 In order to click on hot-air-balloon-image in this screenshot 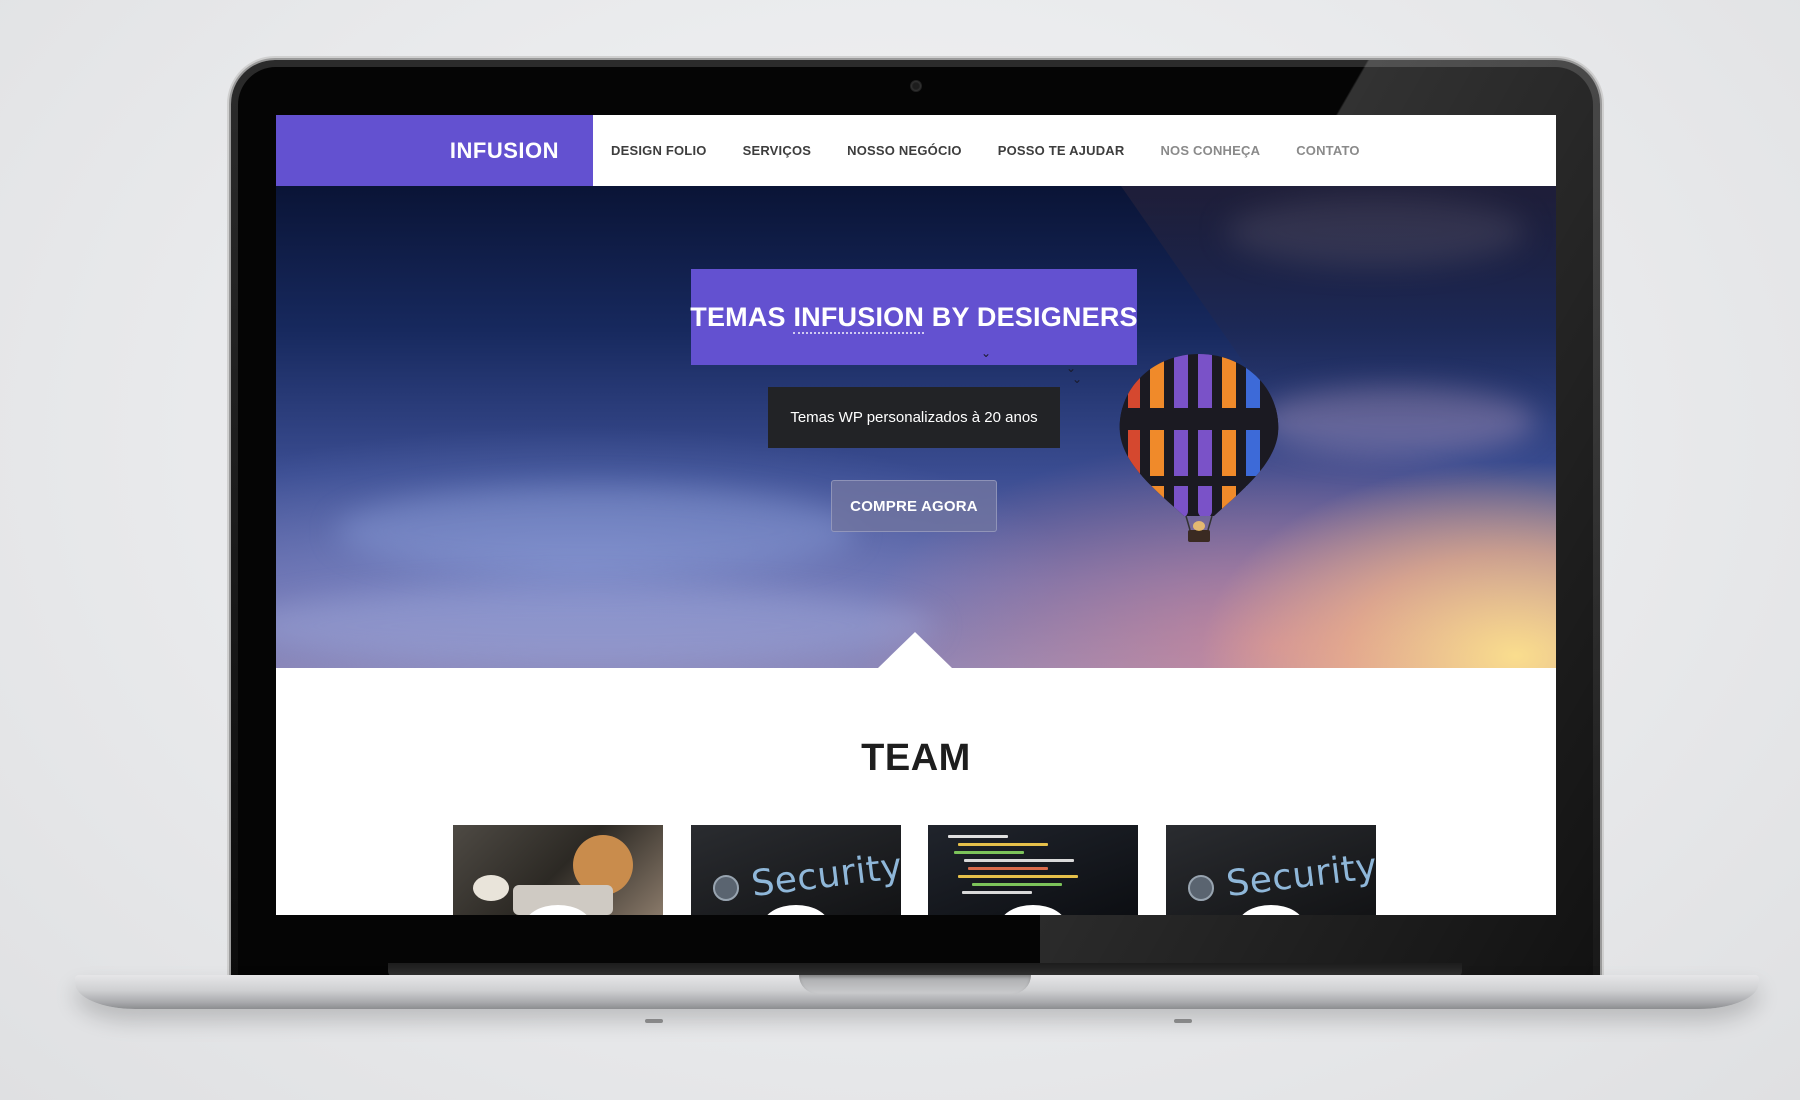, I will do `click(1199, 448)`.